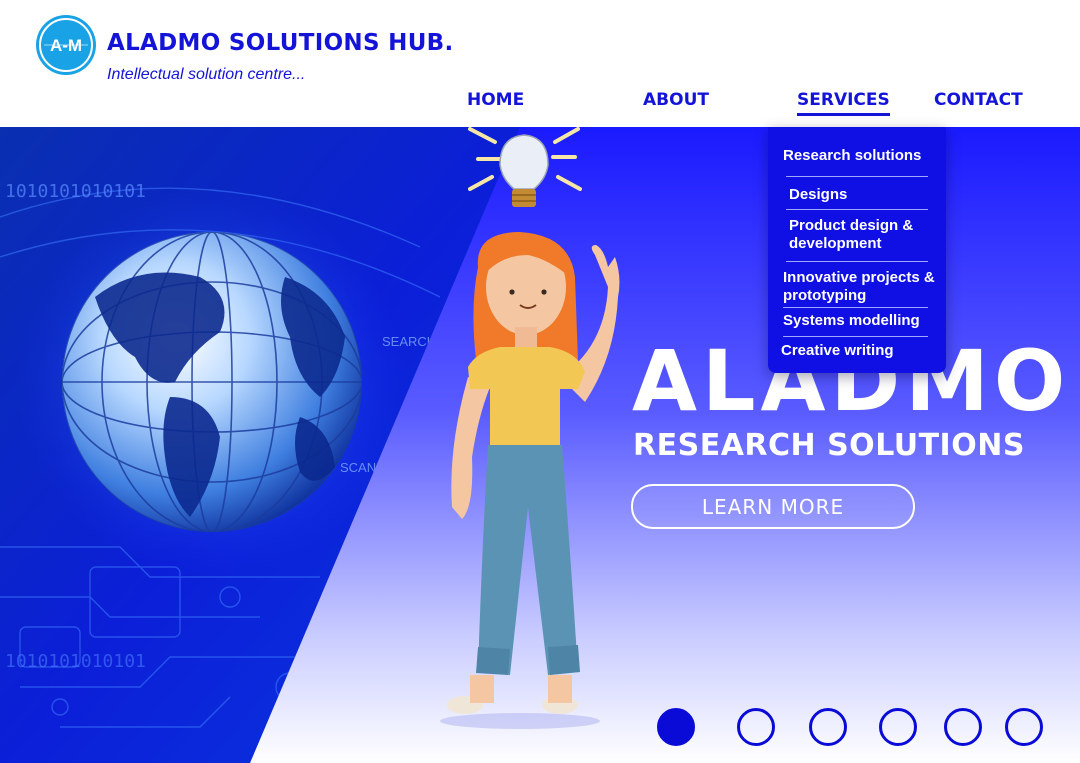 This screenshot has height=763, width=1080. I want to click on menu-item-systems-modelling: Systems modelling, so click(863, 321).